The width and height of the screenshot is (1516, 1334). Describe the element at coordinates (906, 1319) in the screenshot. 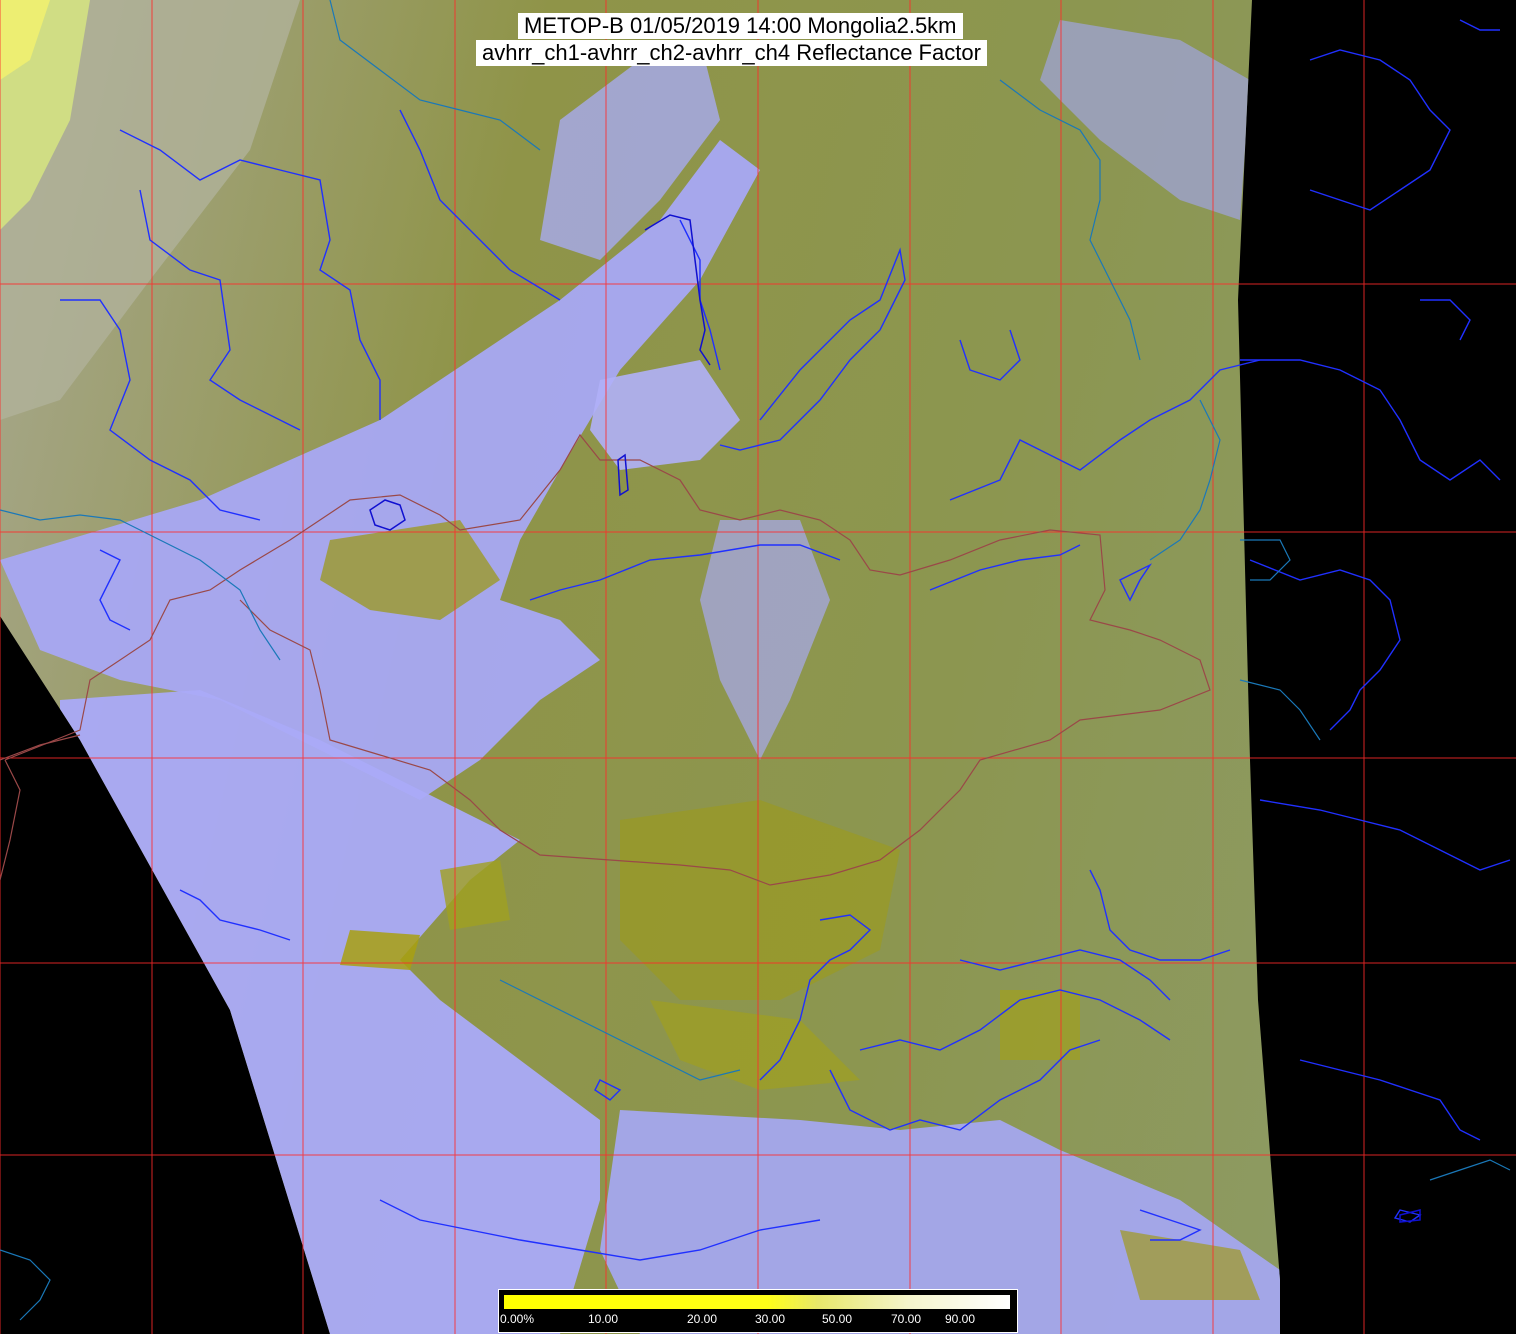

I see `legend-label-70: 70.00` at that location.